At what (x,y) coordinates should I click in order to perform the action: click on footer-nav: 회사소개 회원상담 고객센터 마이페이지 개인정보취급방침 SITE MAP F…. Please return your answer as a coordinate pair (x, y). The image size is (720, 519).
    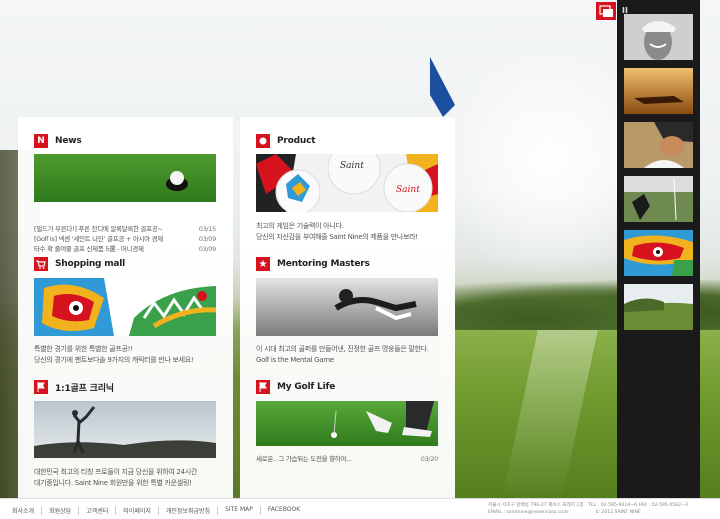
    Looking at the image, I should click on (159, 510).